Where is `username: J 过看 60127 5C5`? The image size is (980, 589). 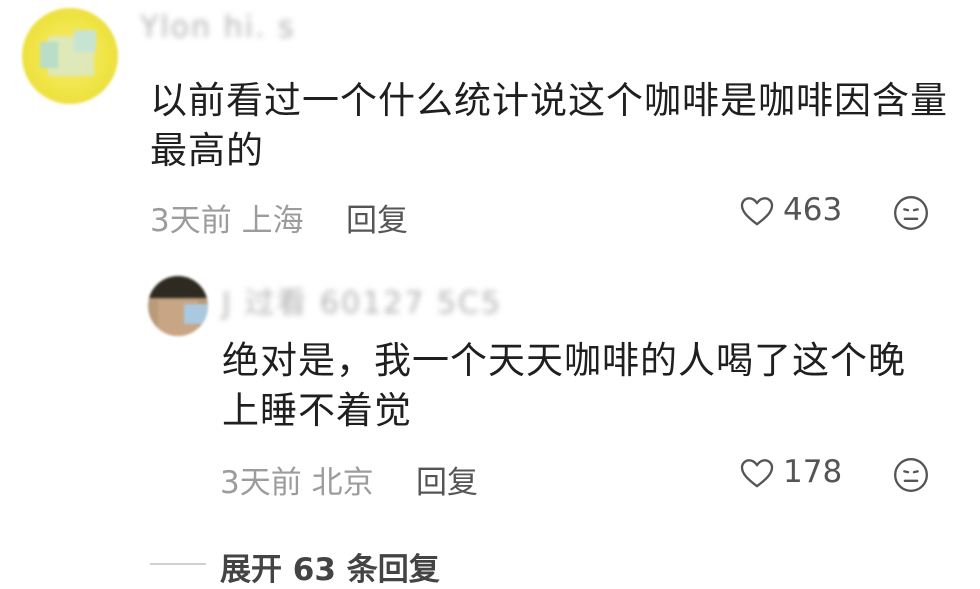 username: J 过看 60127 5C5 is located at coordinates (362, 300).